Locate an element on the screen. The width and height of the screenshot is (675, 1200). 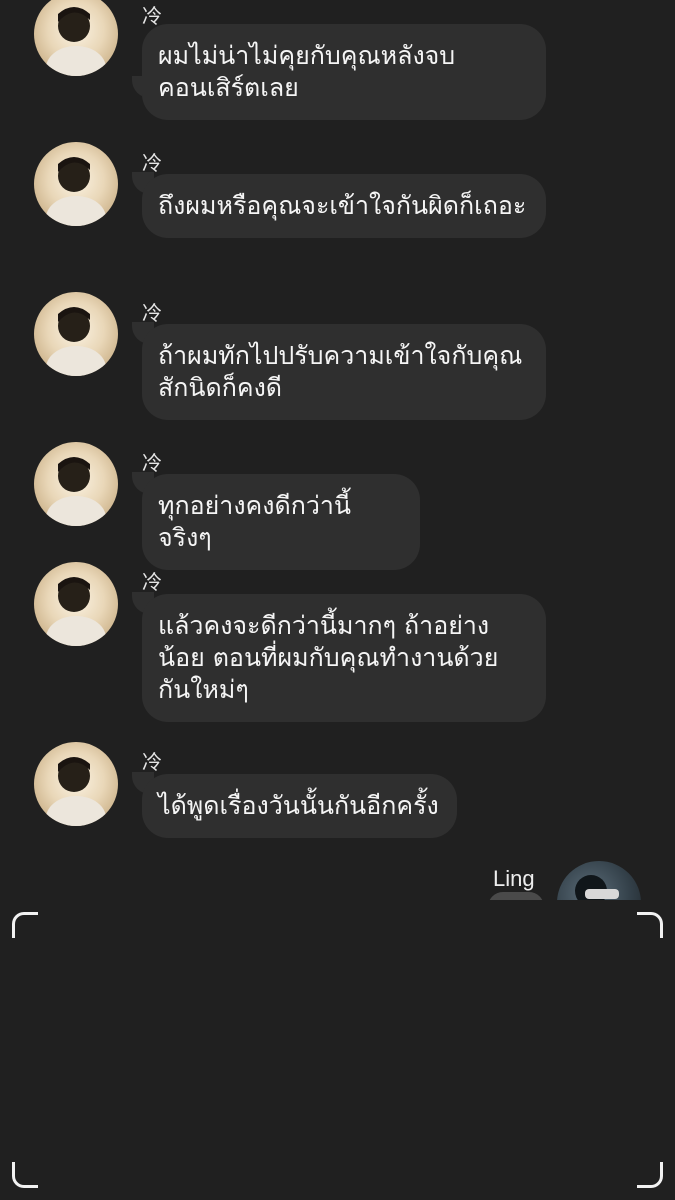
right-sender-name: Ling is located at coordinates (514, 878).